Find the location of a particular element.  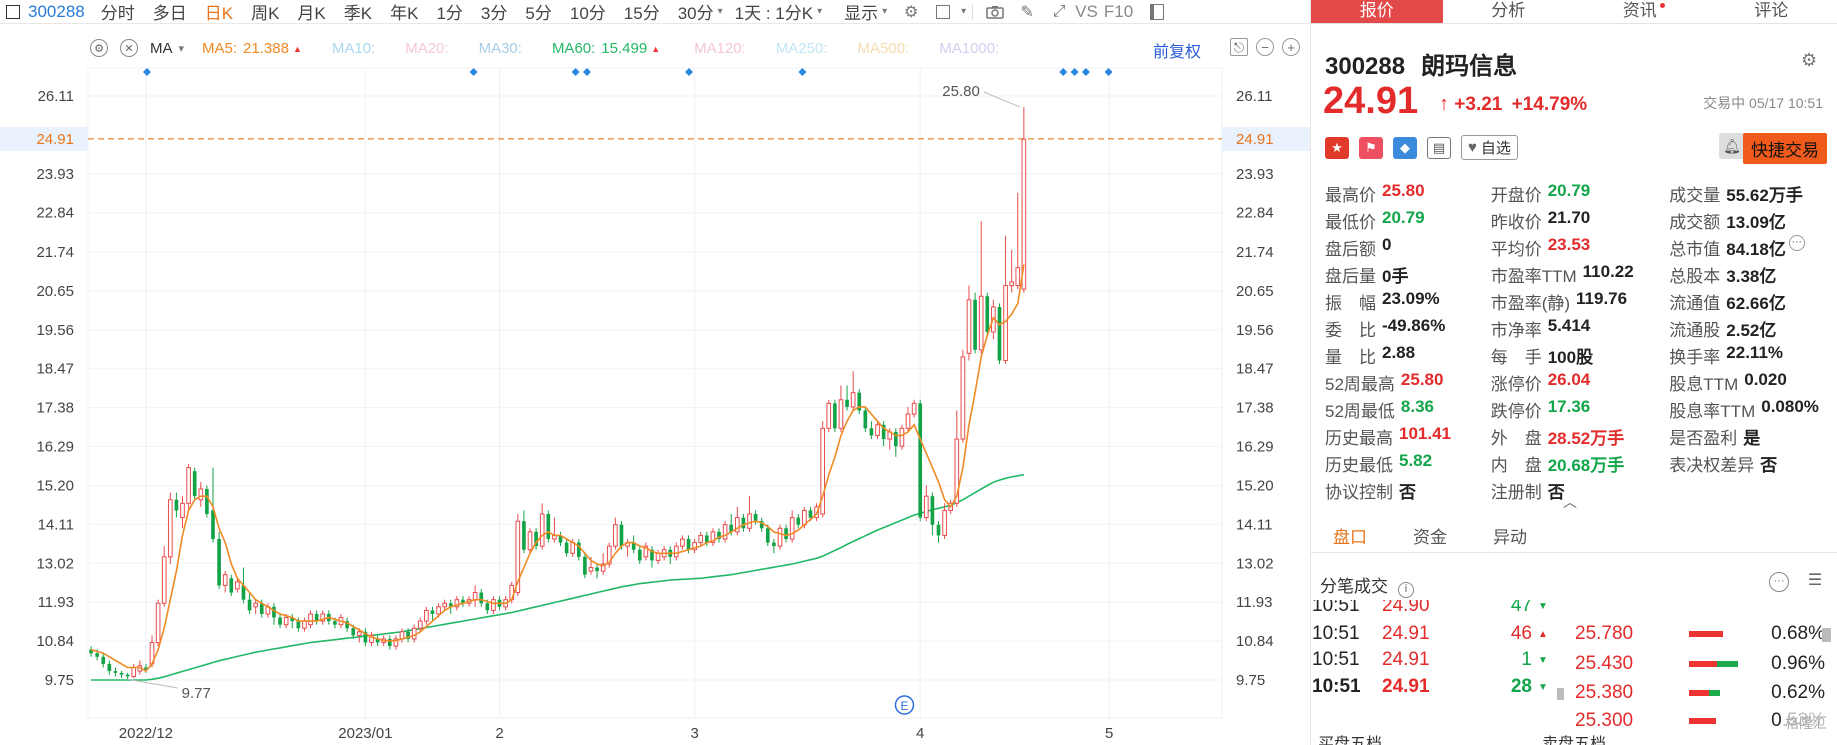

info-icon: i is located at coordinates (1406, 590).